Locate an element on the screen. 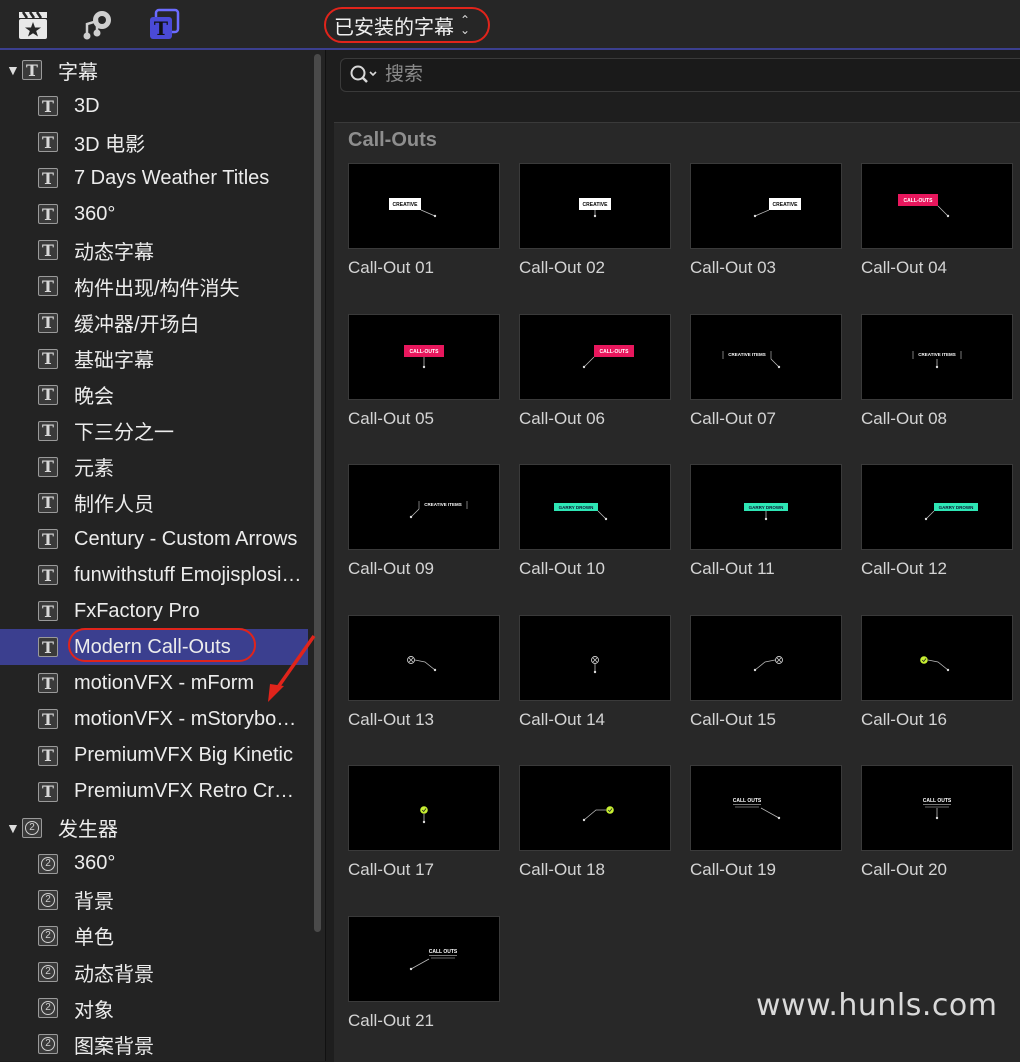  thumbnail-text: CALL-OUTS is located at coordinates (425, 352).